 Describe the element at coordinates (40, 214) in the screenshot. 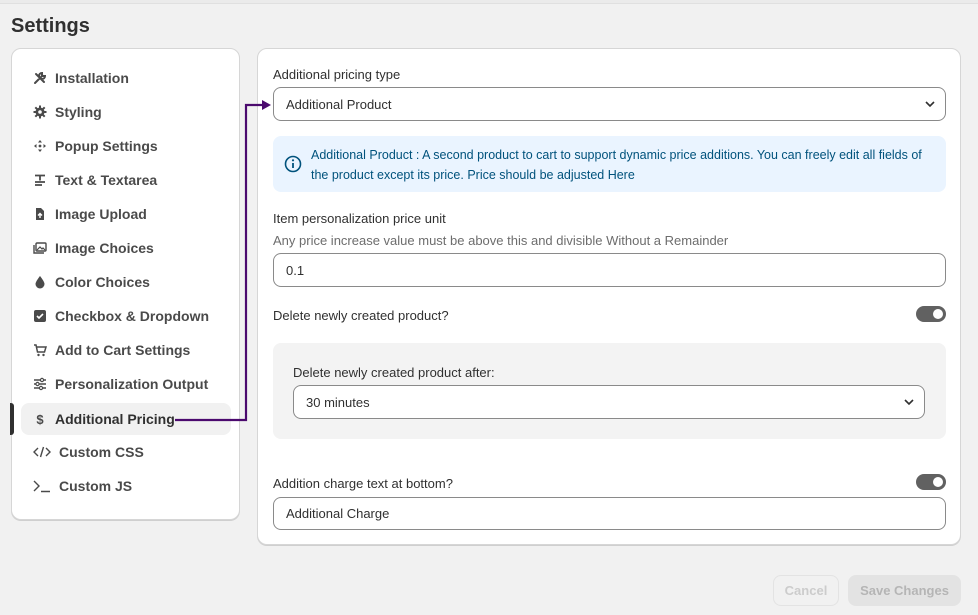

I see `file-upload-icon` at that location.